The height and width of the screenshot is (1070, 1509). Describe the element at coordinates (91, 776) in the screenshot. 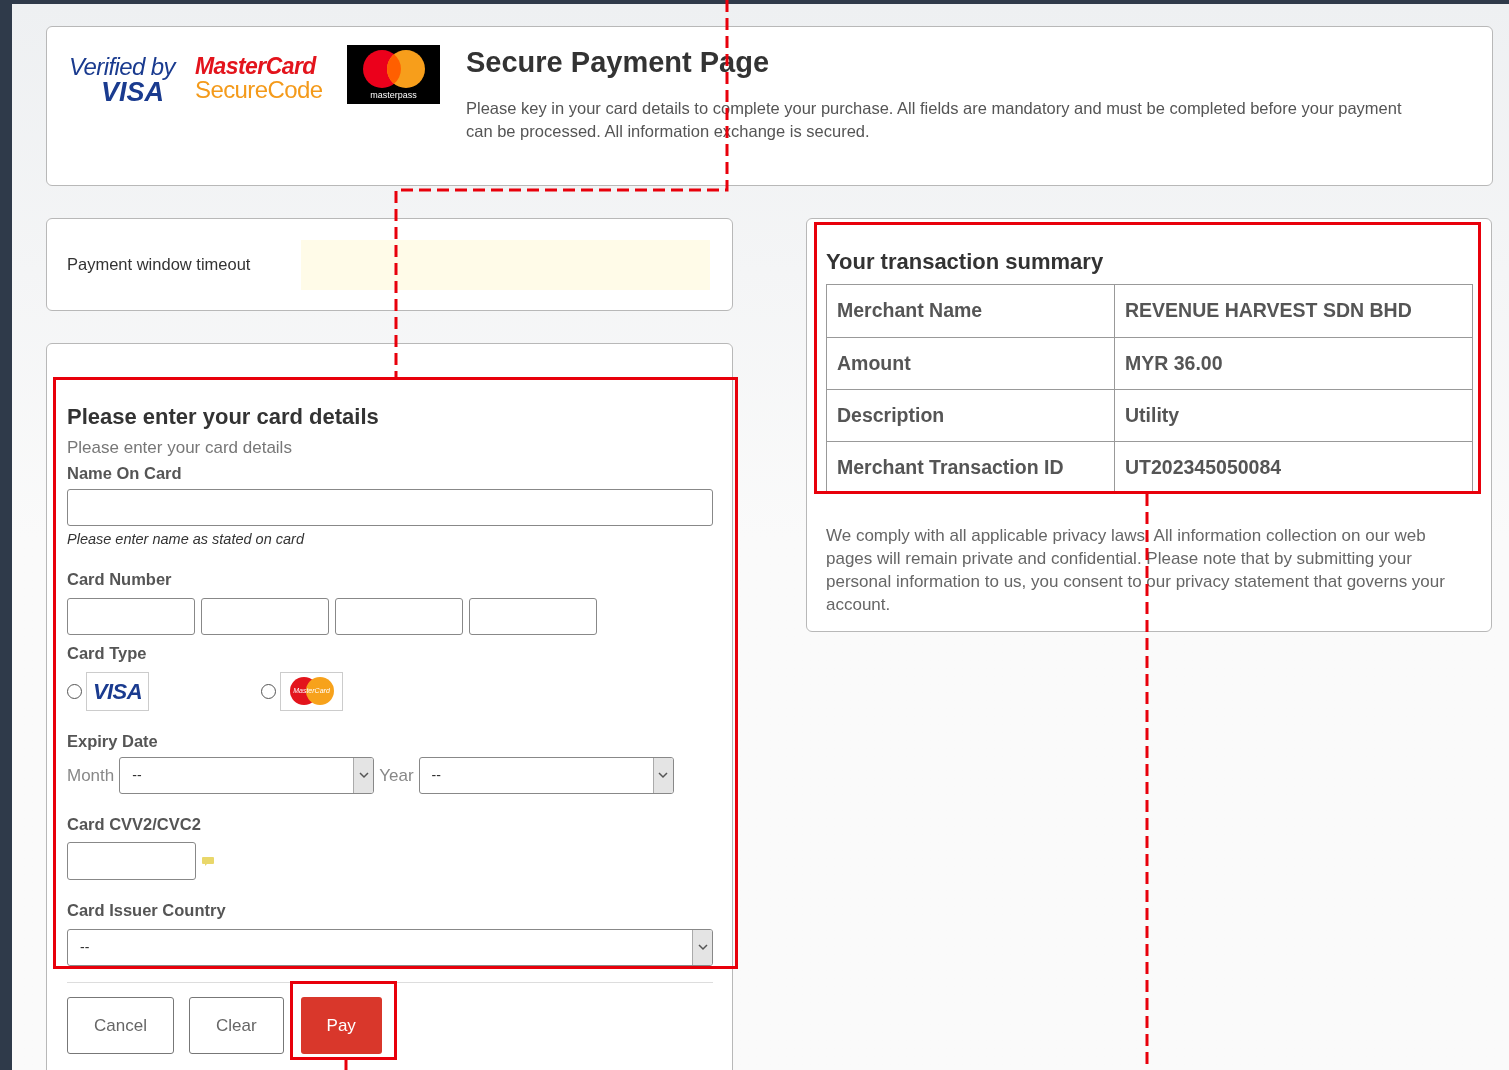

I see `month-label: Month` at that location.